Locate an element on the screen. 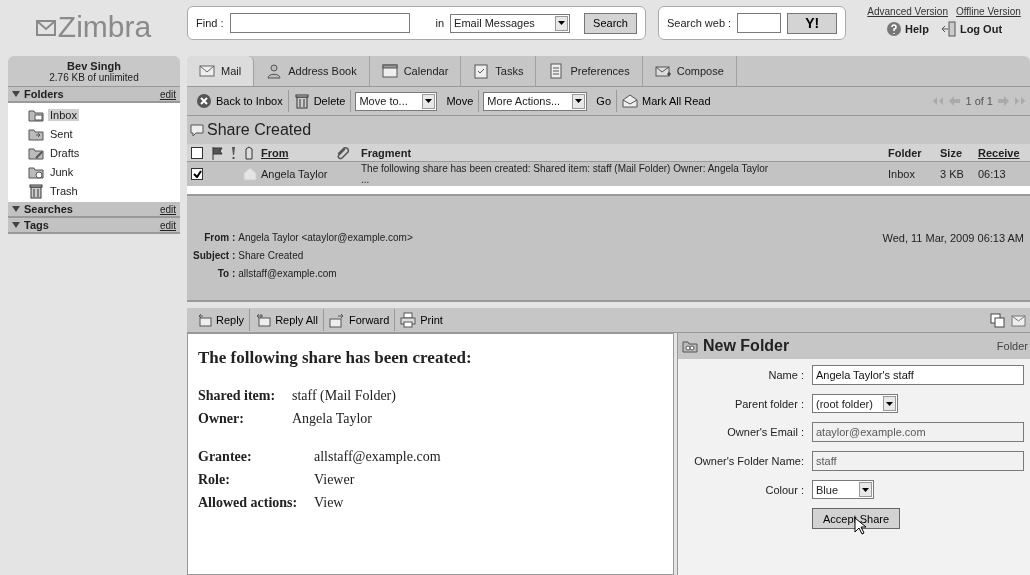 The height and width of the screenshot is (575, 1030). section-title: Searches is located at coordinates (48, 209).